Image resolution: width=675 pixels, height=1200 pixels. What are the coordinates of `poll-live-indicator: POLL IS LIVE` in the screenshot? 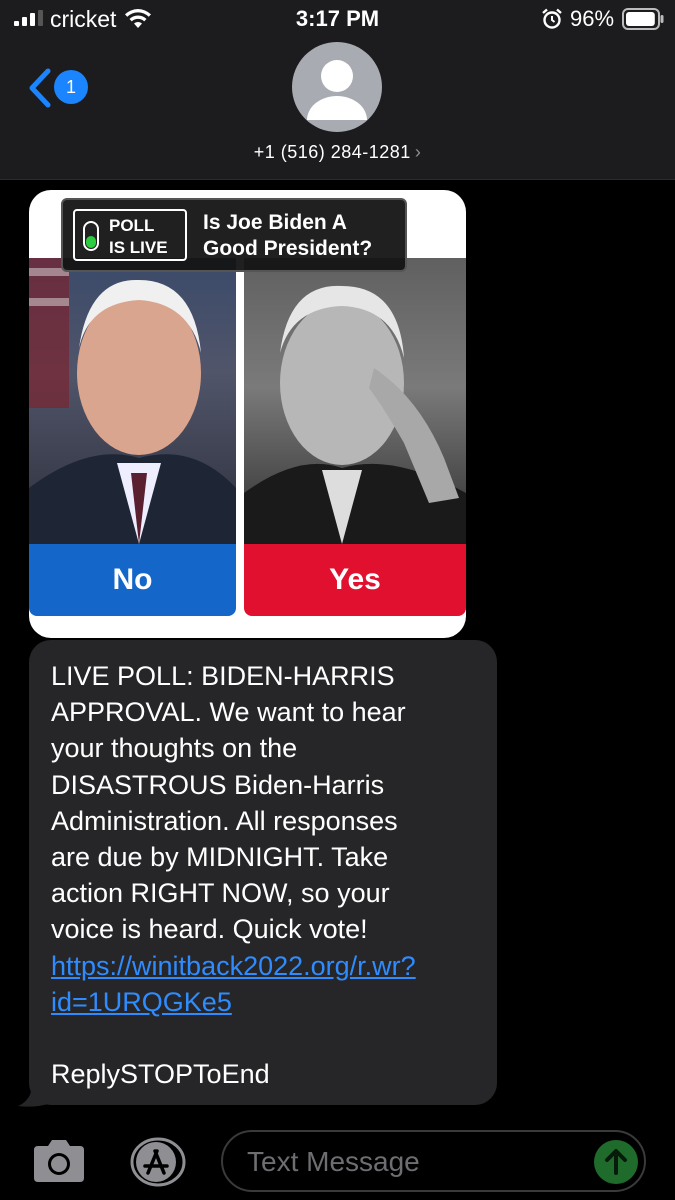 It's located at (130, 235).